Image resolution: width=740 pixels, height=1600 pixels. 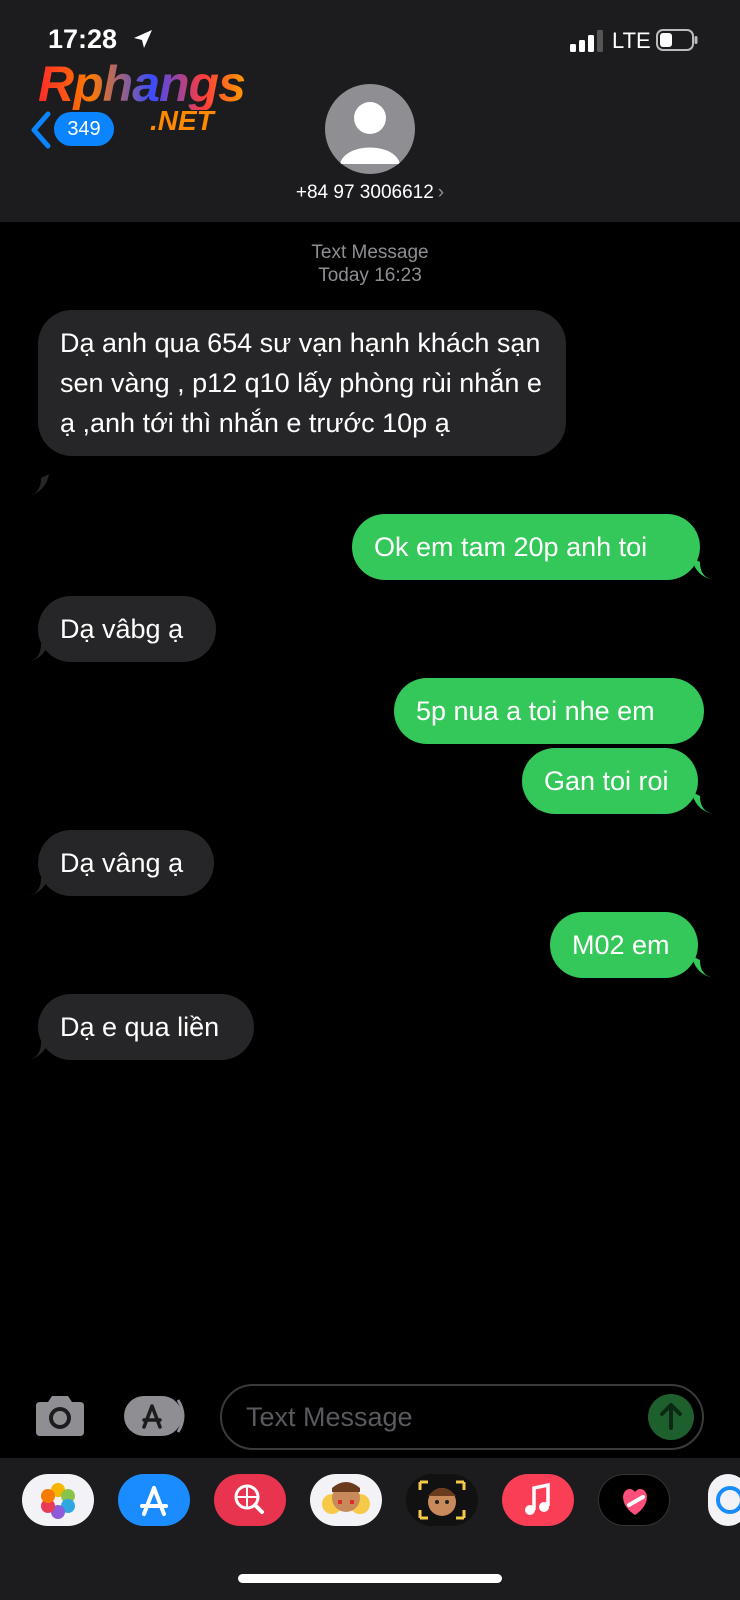 I want to click on globe-search-glyph, so click(x=249, y=1499).